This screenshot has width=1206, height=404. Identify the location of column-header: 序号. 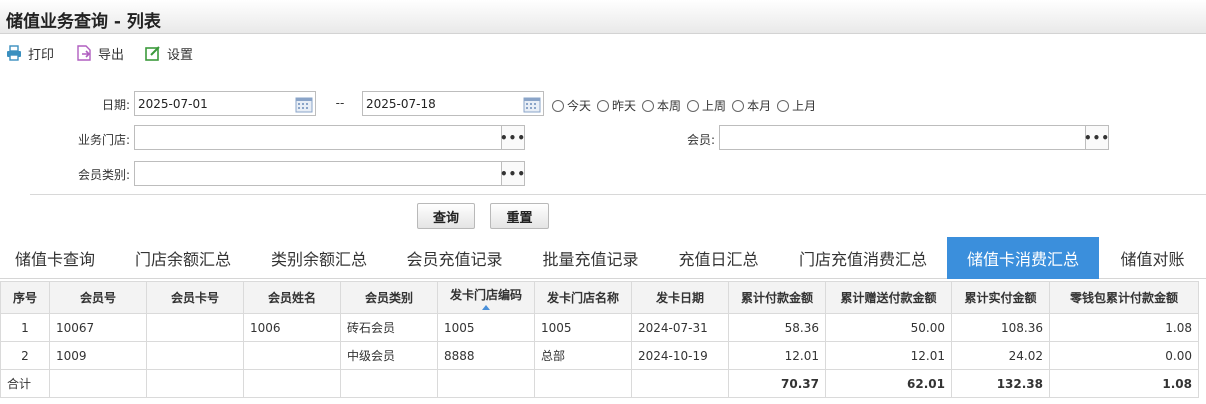
(25, 297).